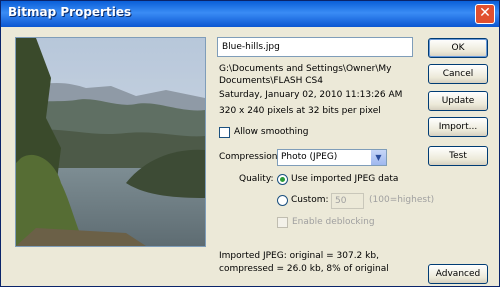 The image size is (500, 287). I want to click on update-button: Update, so click(458, 101).